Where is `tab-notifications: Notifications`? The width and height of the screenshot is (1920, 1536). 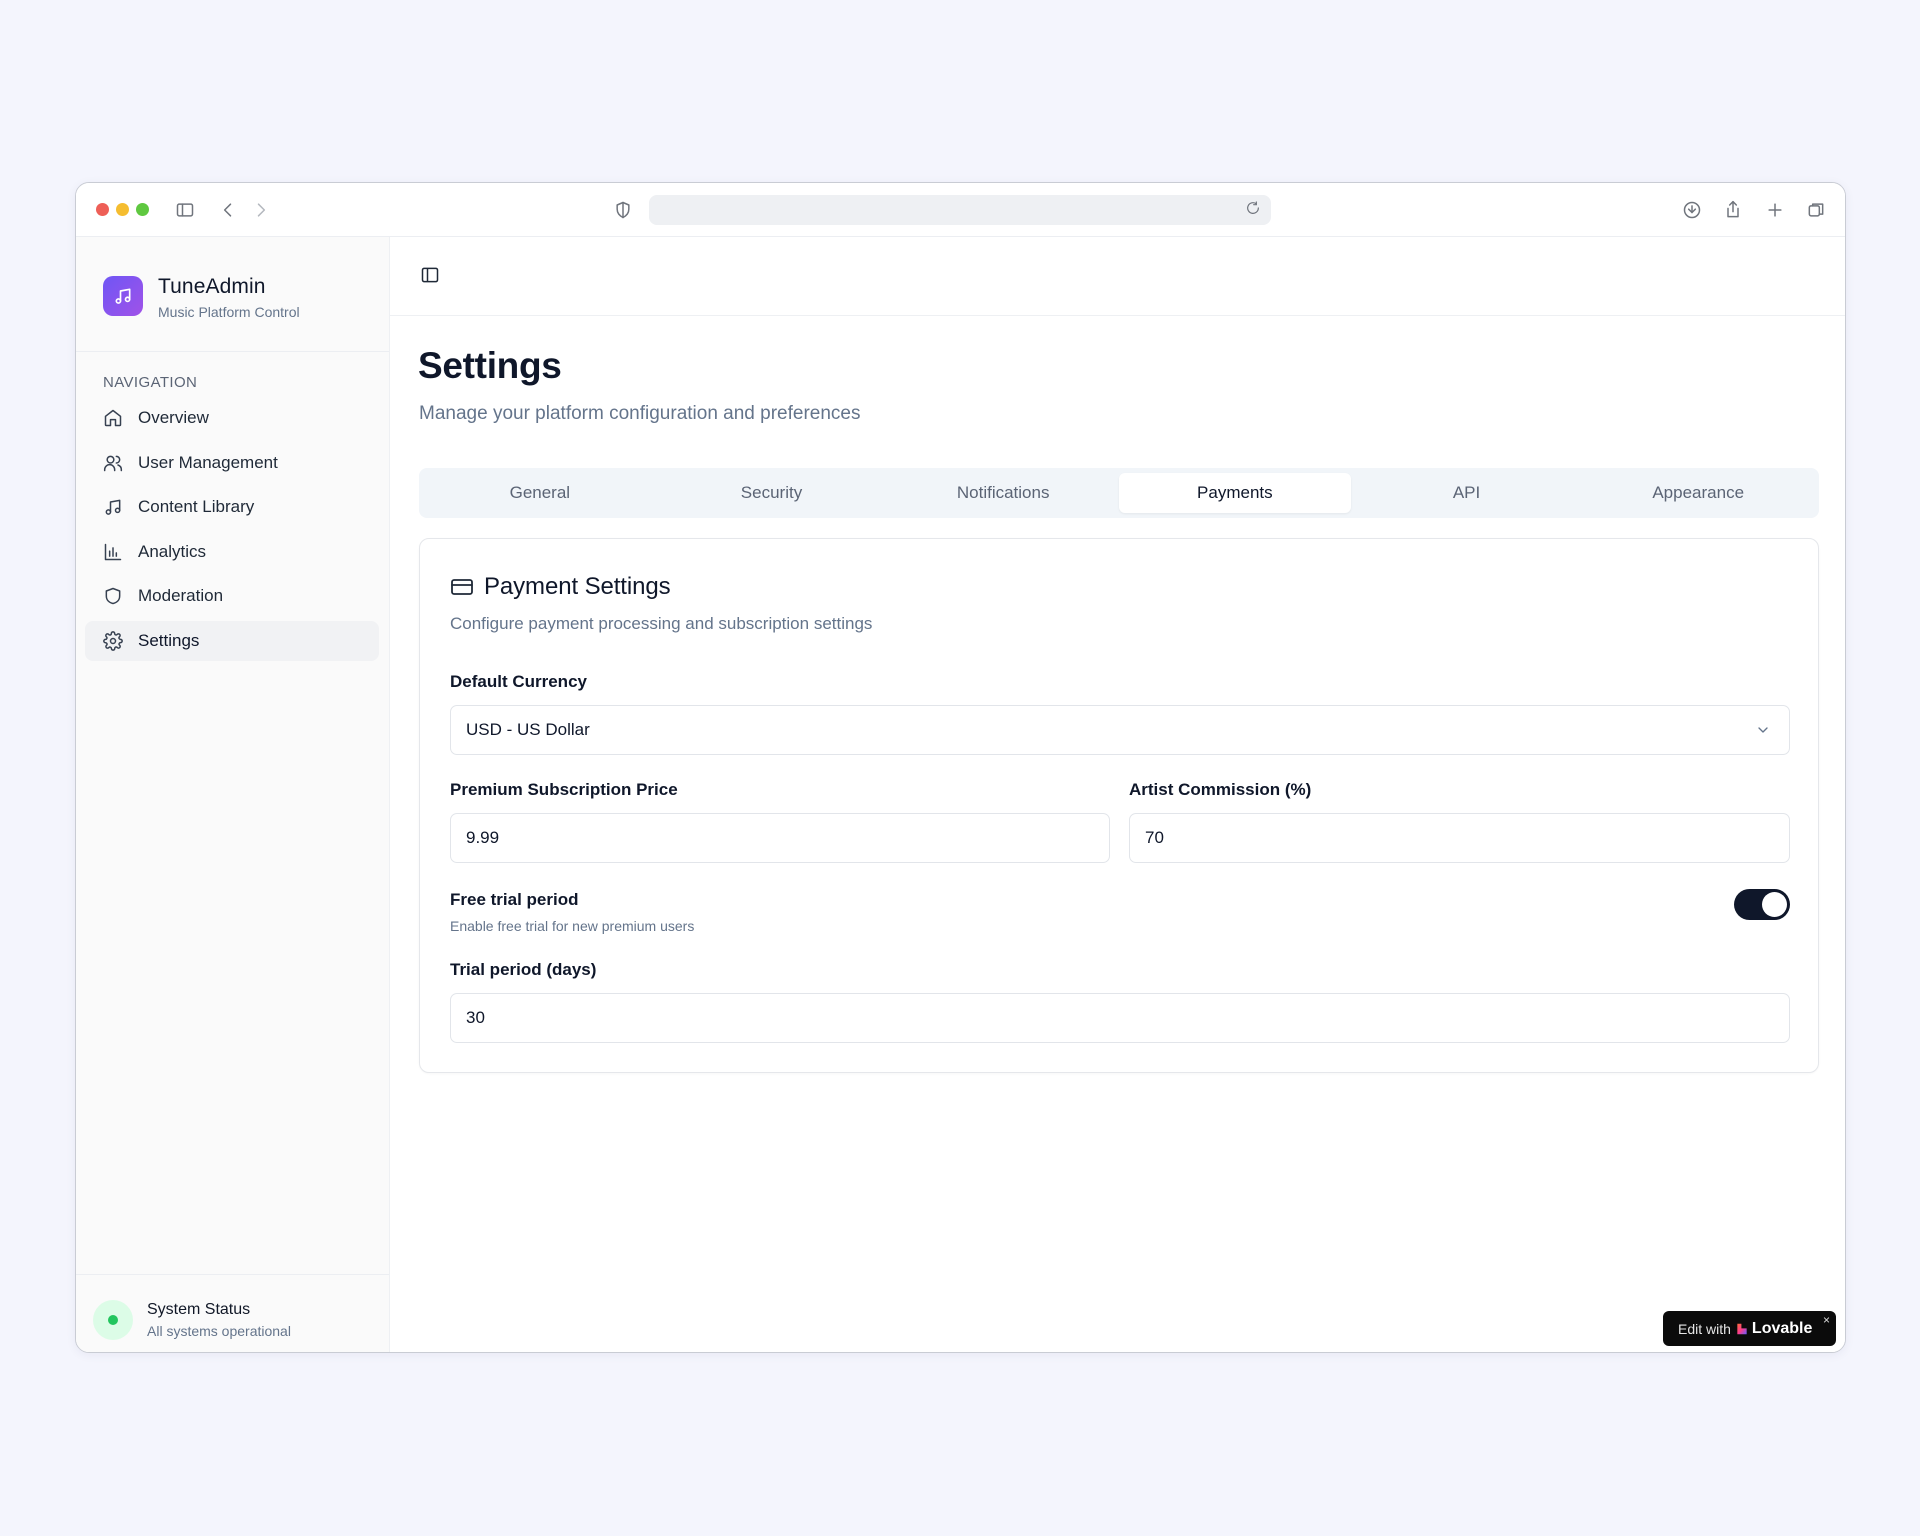
tab-notifications: Notifications is located at coordinates (1003, 493).